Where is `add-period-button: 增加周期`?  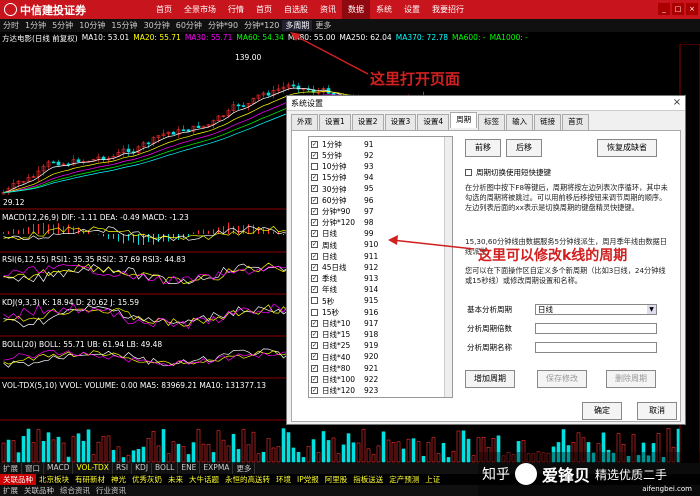 add-period-button: 增加周期 is located at coordinates (490, 379).